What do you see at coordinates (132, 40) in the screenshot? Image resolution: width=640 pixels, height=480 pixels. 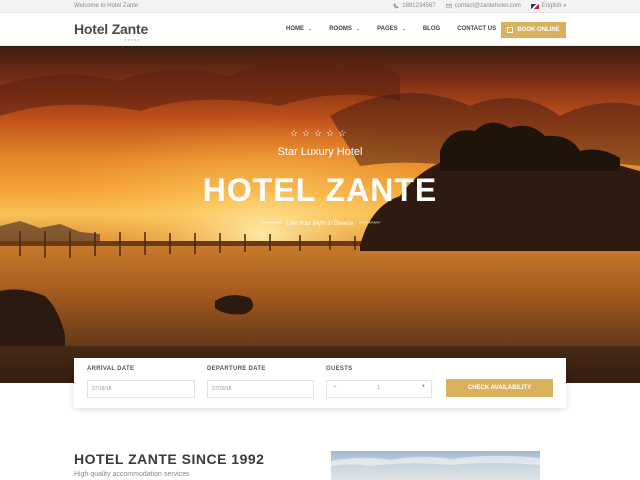 I see `logo-stars: ★★★★★` at bounding box center [132, 40].